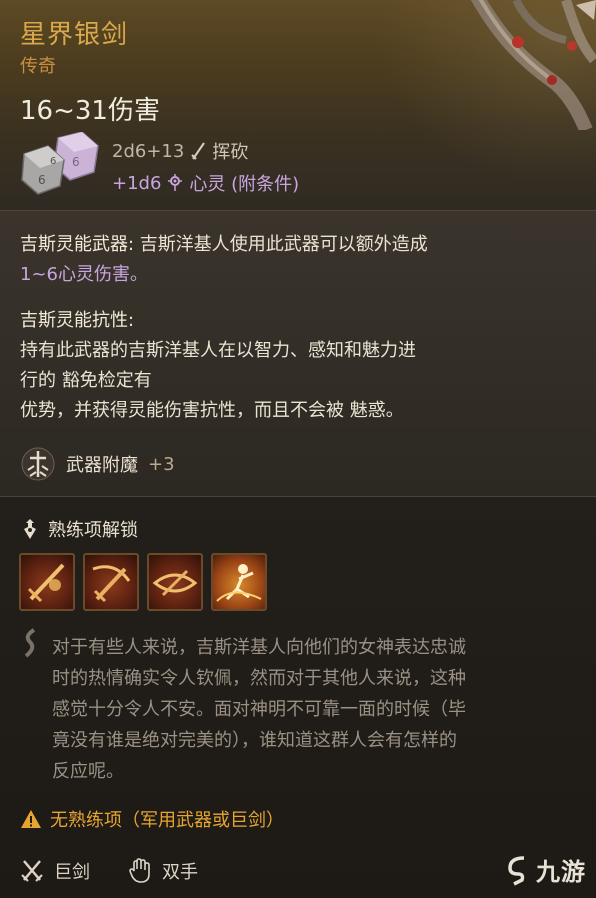 This screenshot has height=898, width=596. I want to click on watermark-logo-icon, so click(516, 870).